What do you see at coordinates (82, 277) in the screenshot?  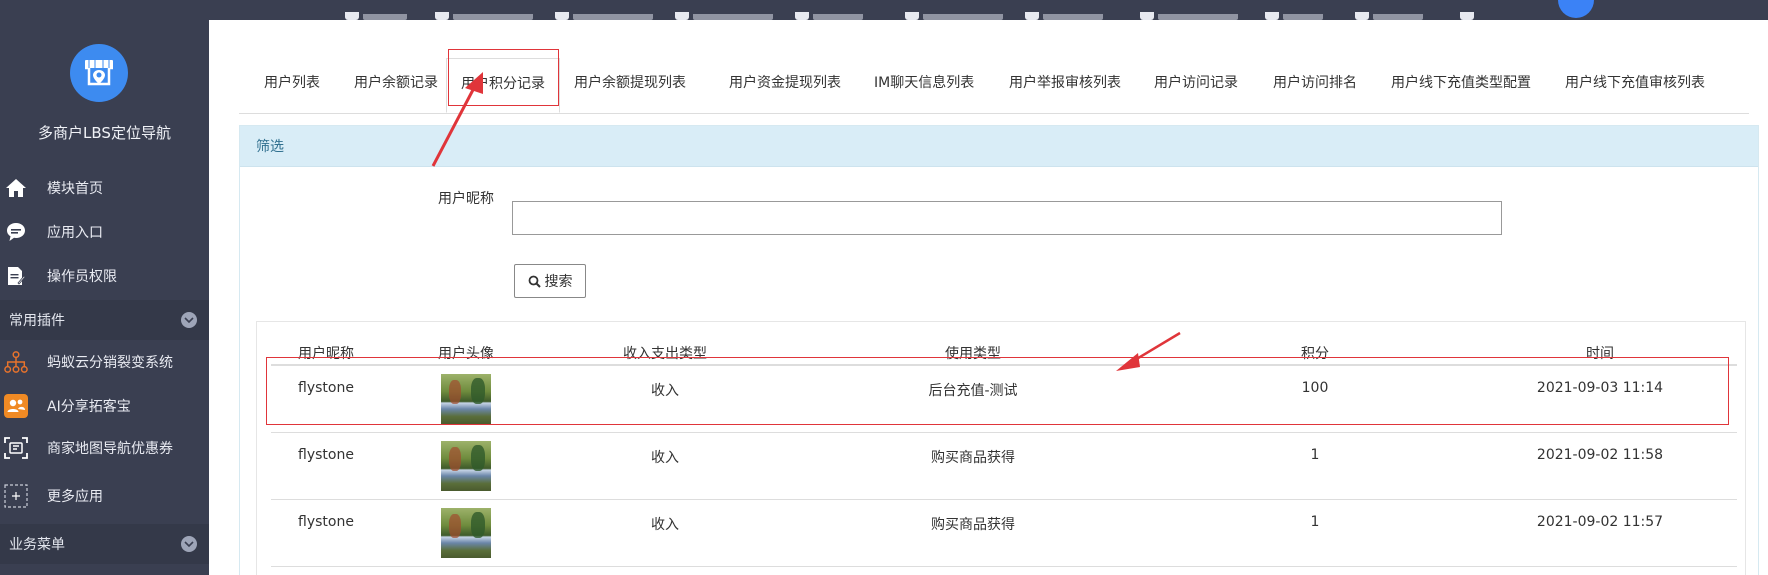 I see `sidebar-item-label: 操作员权限` at bounding box center [82, 277].